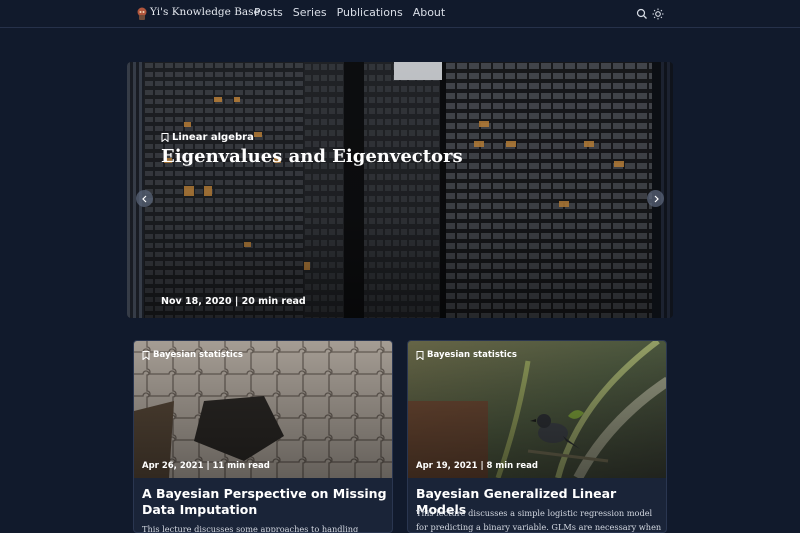 The height and width of the screenshot is (533, 800). Describe the element at coordinates (429, 12) in the screenshot. I see `nav-about: About` at that location.